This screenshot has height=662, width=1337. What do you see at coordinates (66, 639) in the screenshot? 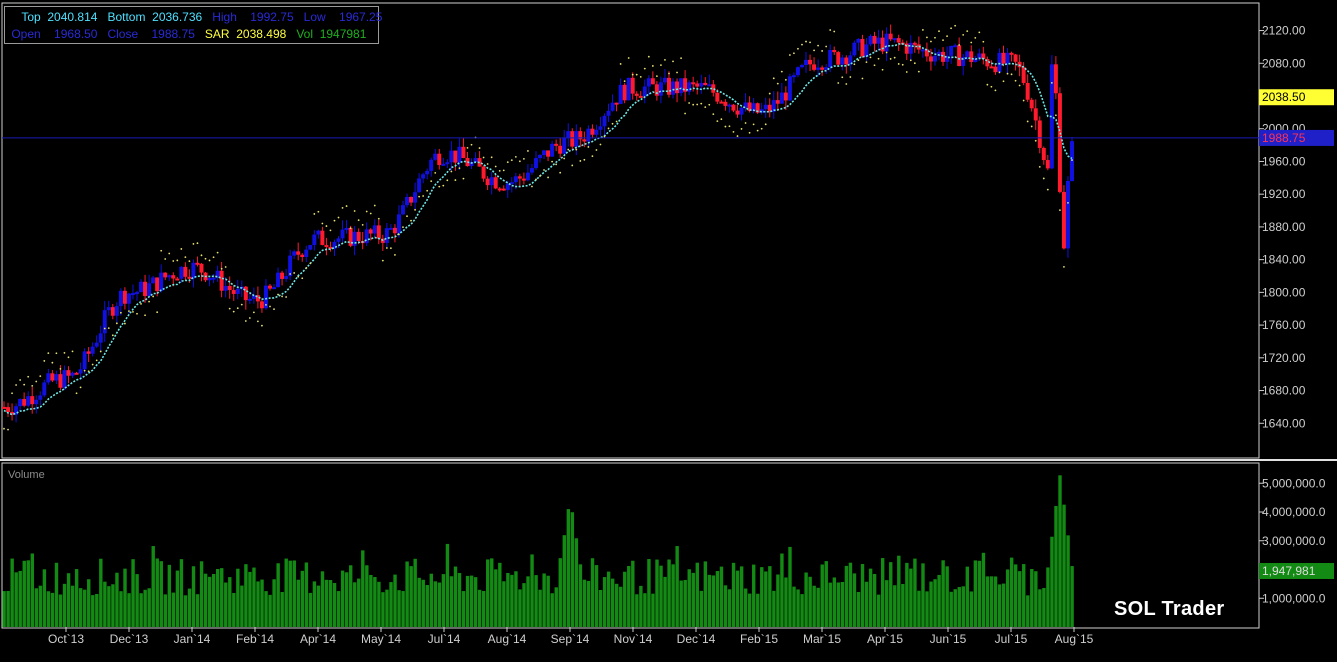
I see `x-tick-label: Oct`13` at bounding box center [66, 639].